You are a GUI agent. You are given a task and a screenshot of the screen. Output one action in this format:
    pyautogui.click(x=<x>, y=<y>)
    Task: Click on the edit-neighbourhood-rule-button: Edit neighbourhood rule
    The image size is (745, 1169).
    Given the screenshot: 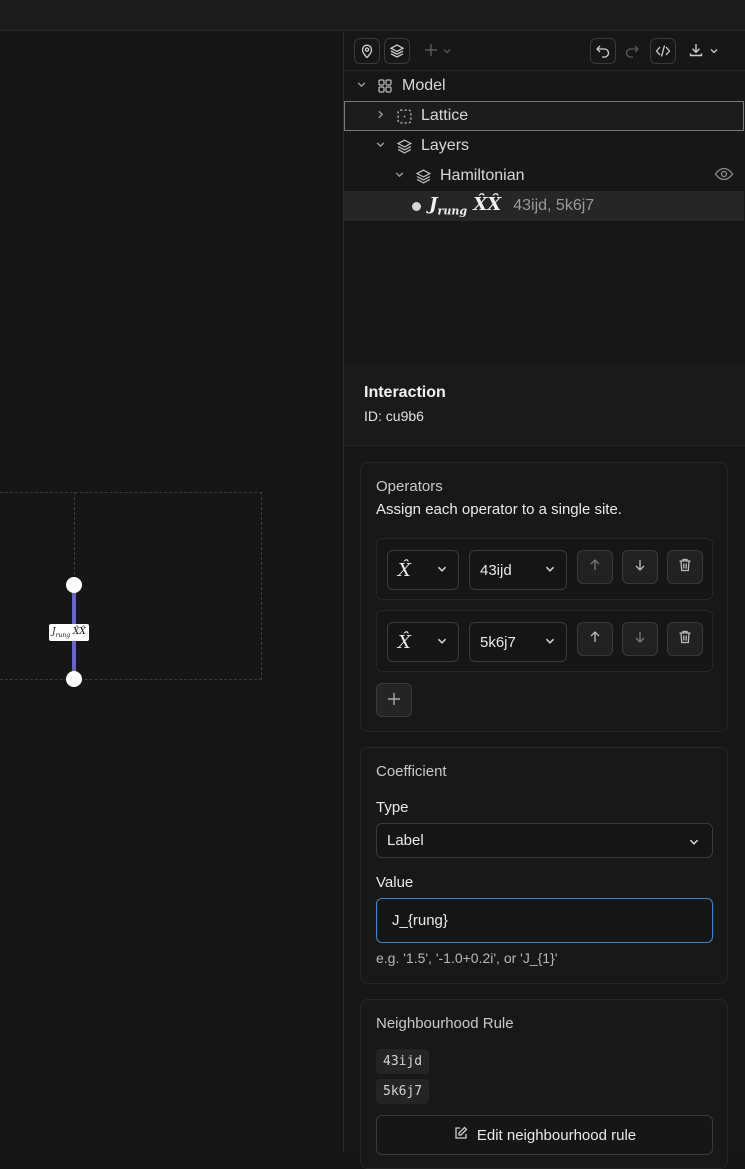 What is the action you would take?
    pyautogui.click(x=544, y=1135)
    